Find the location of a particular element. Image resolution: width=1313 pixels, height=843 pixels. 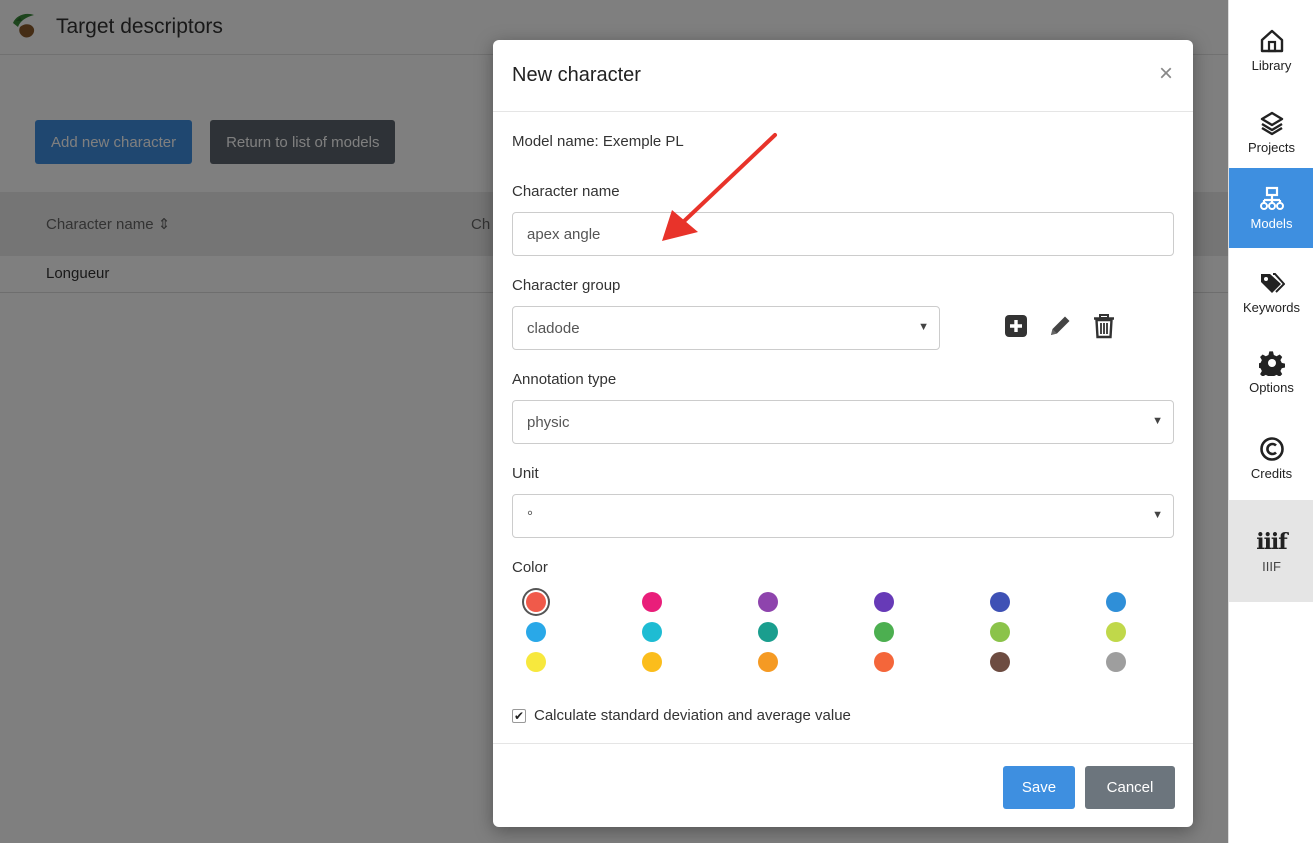

sidebar-item-projects: Projects is located at coordinates (1271, 132).